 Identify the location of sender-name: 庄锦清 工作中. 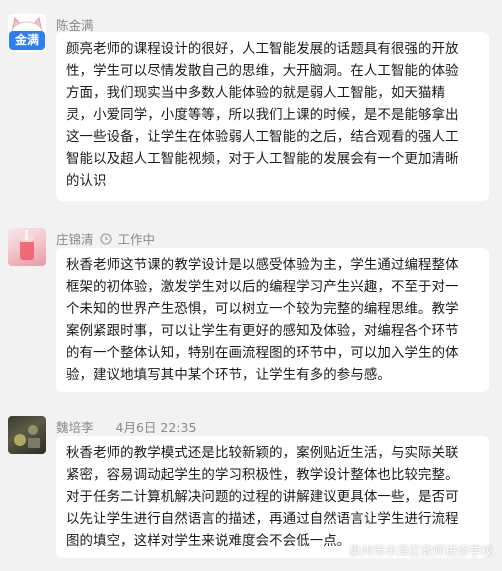
(105, 238).